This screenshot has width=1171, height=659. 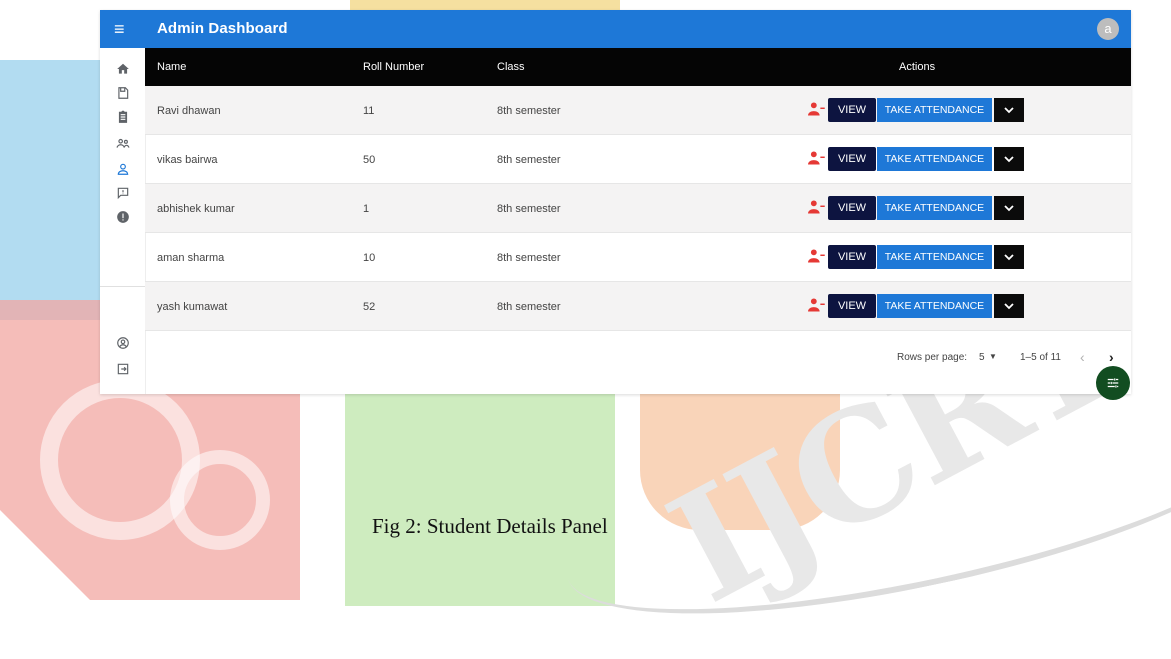 I want to click on chevron-left-icon: ‹, so click(x=1082, y=357).